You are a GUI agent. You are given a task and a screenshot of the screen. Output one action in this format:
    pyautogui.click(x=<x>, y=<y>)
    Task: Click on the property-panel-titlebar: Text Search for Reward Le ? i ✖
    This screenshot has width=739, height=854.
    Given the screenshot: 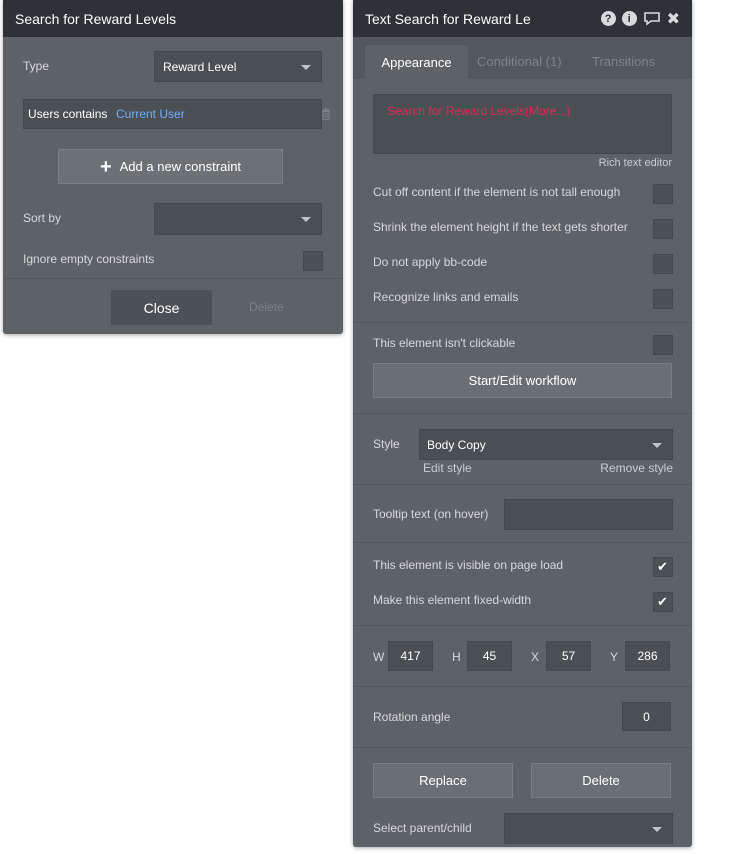 What is the action you would take?
    pyautogui.click(x=522, y=18)
    